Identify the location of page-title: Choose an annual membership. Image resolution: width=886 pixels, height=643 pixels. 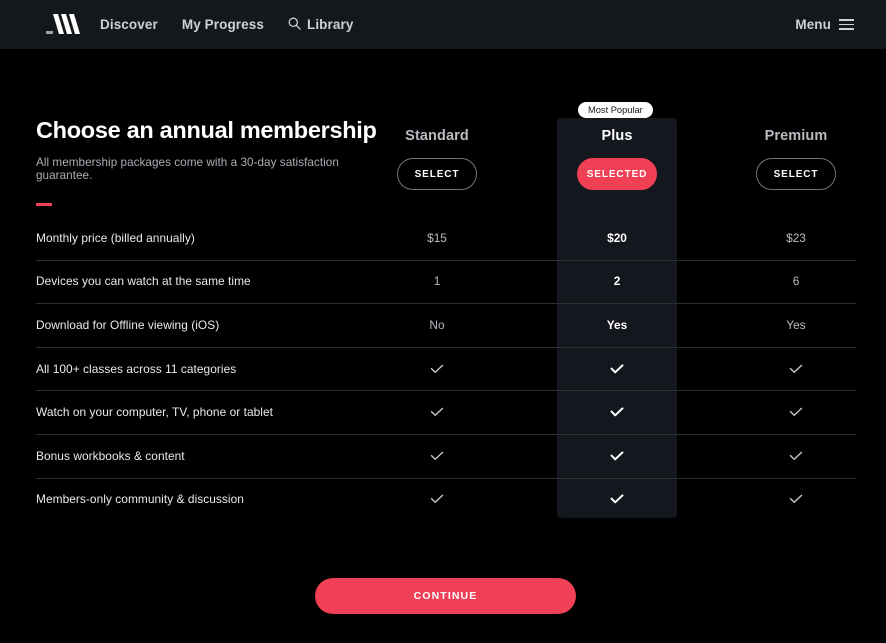
(206, 130).